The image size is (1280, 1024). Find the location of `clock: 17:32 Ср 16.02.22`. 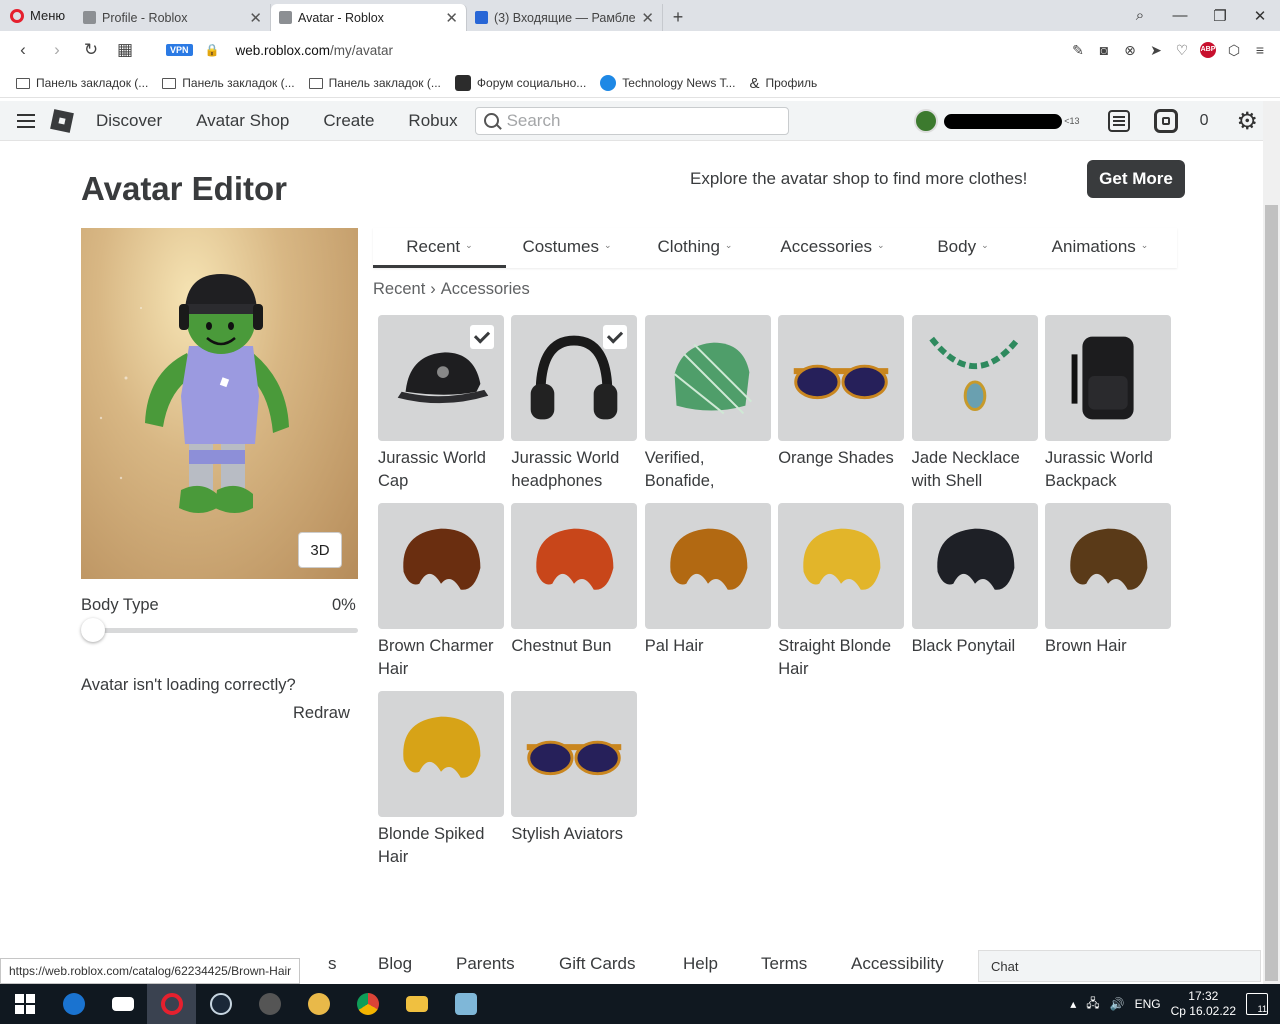

clock: 17:32 Ср 16.02.22 is located at coordinates (1203, 1004).